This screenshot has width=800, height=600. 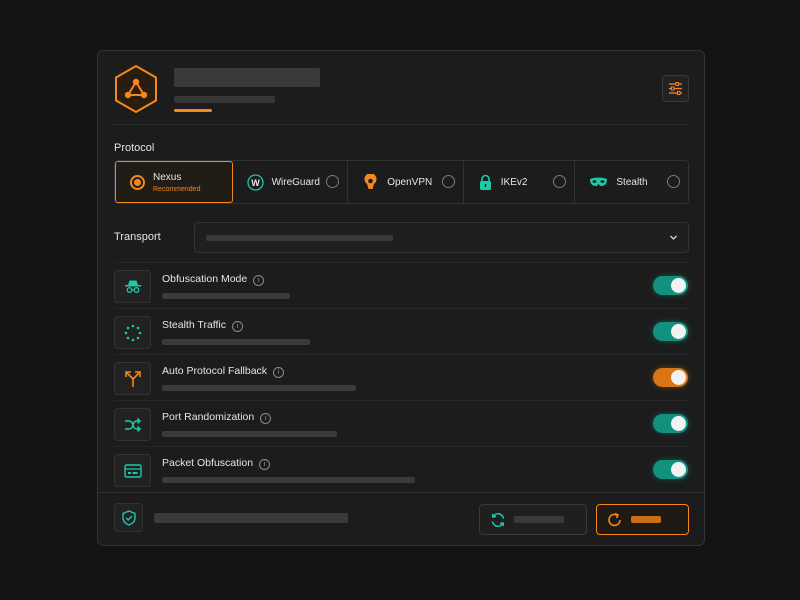 What do you see at coordinates (401, 520) in the screenshot?
I see `panel-footer` at bounding box center [401, 520].